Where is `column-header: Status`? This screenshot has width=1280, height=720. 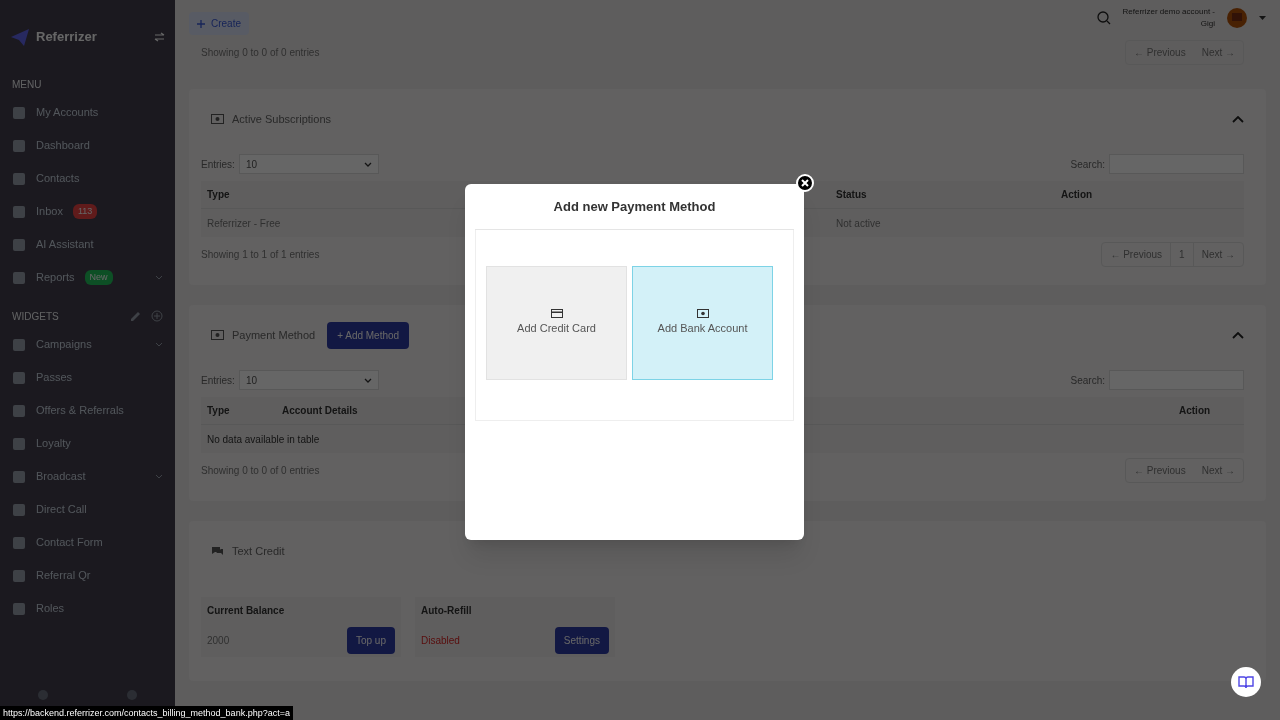
column-header: Status is located at coordinates (852, 195).